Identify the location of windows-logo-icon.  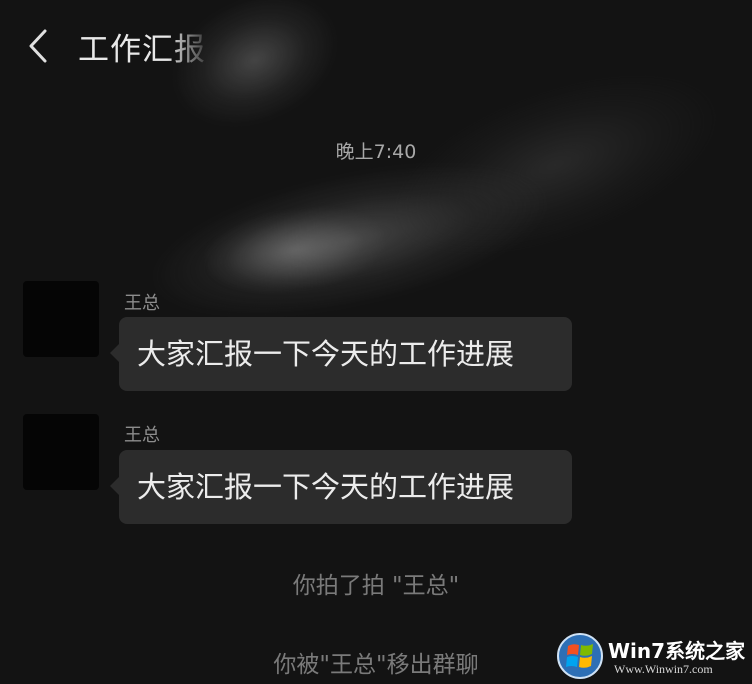
(580, 656).